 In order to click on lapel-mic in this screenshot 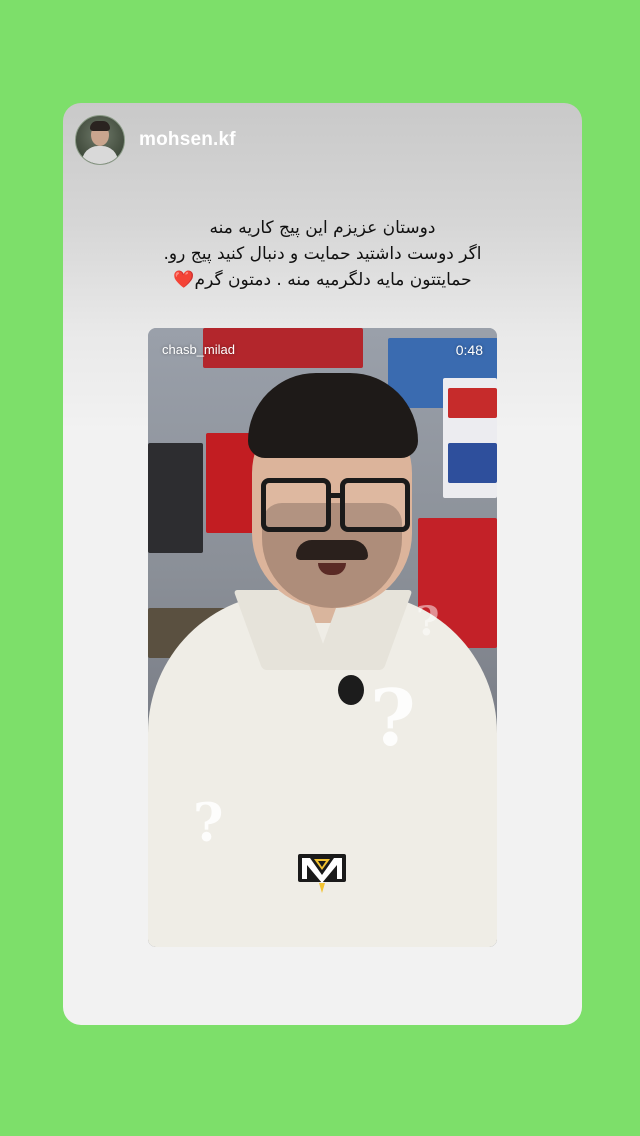, I will do `click(351, 690)`.